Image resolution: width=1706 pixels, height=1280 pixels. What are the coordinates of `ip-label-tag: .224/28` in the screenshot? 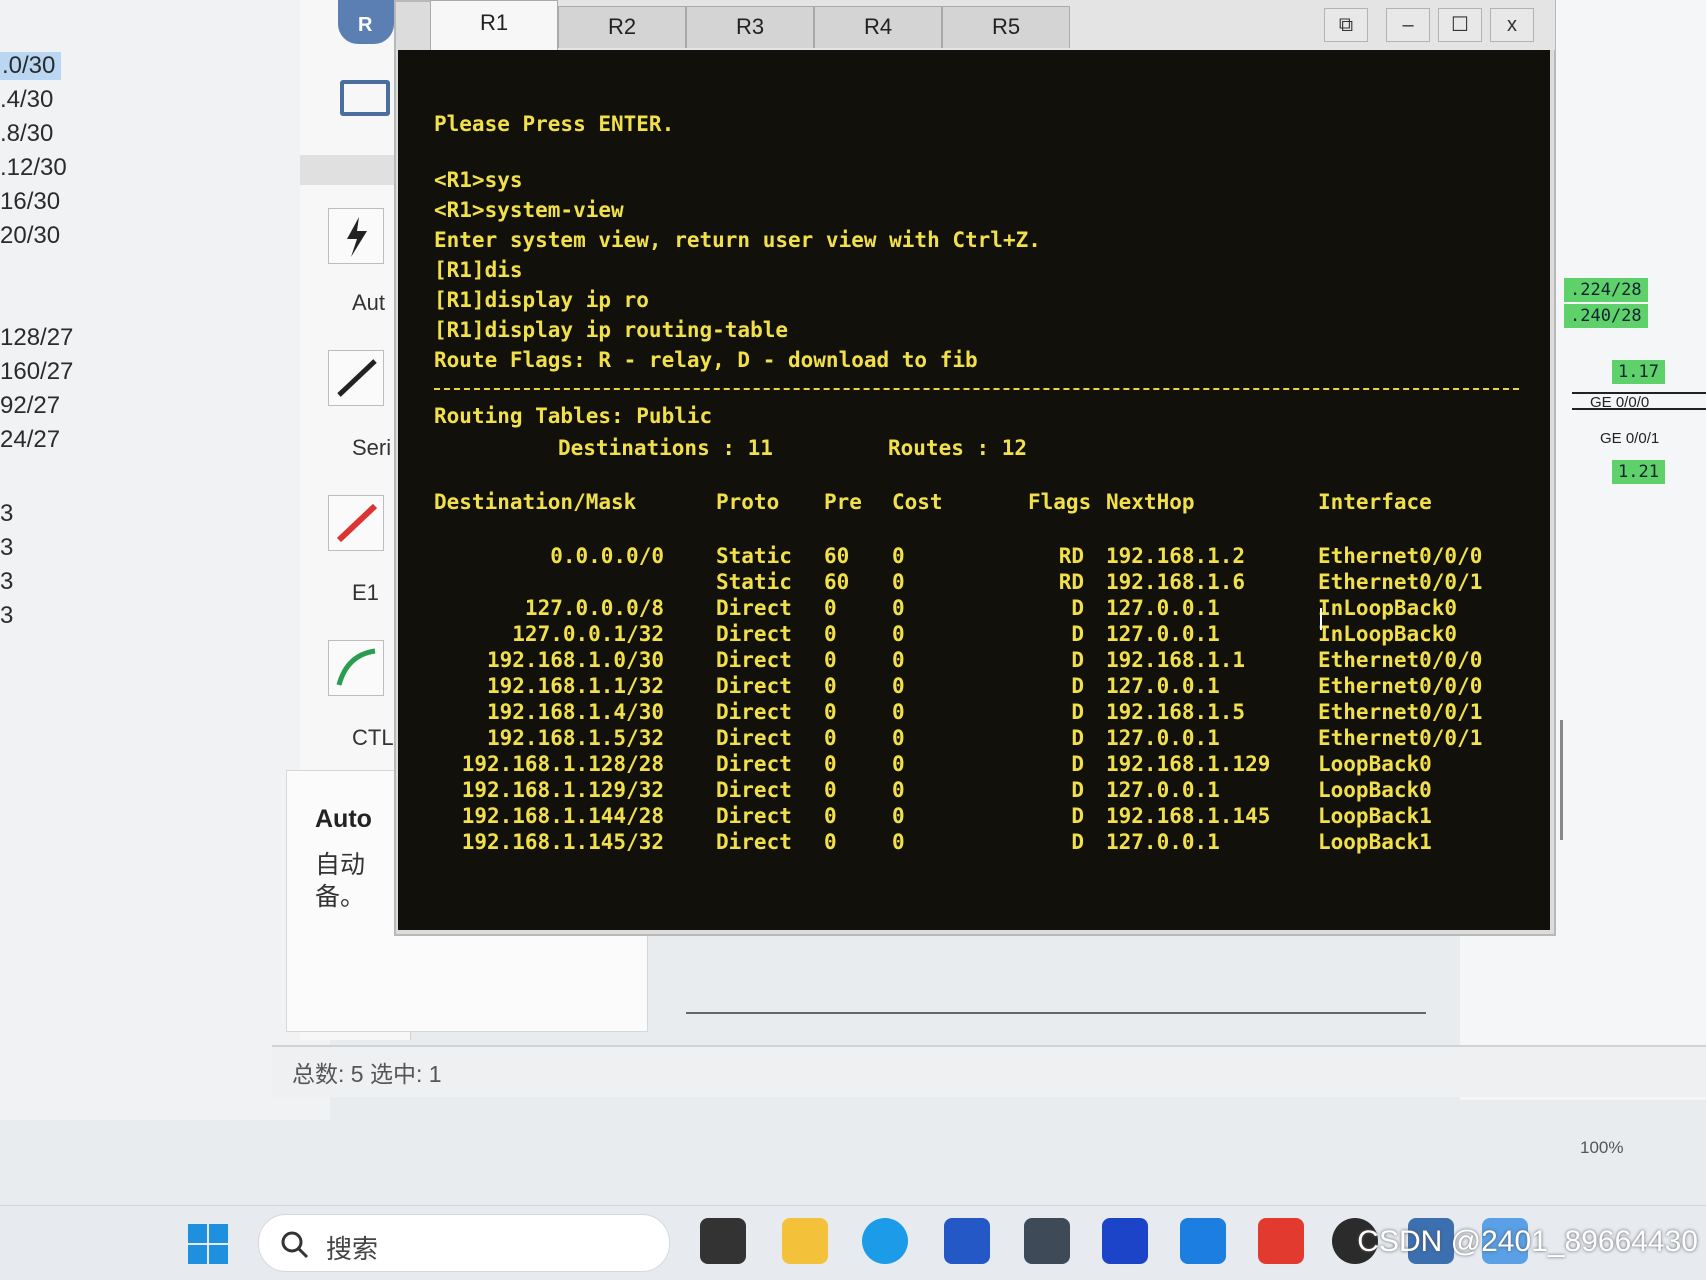 It's located at (1606, 290).